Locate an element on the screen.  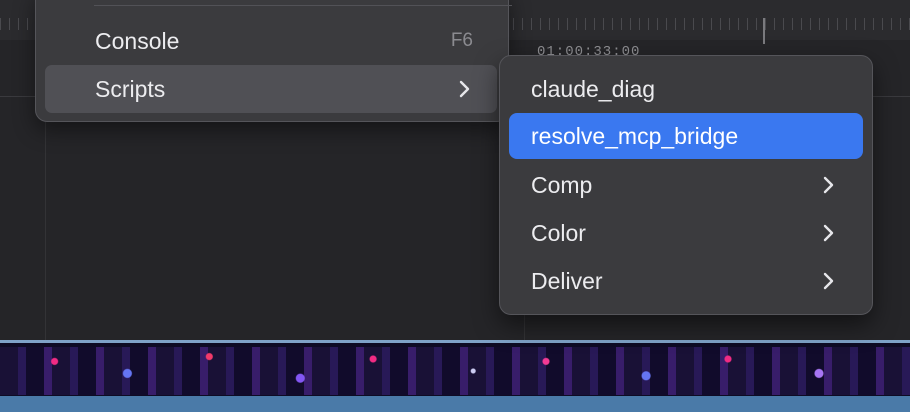
submenu-item-label: Comp is located at coordinates (562, 184).